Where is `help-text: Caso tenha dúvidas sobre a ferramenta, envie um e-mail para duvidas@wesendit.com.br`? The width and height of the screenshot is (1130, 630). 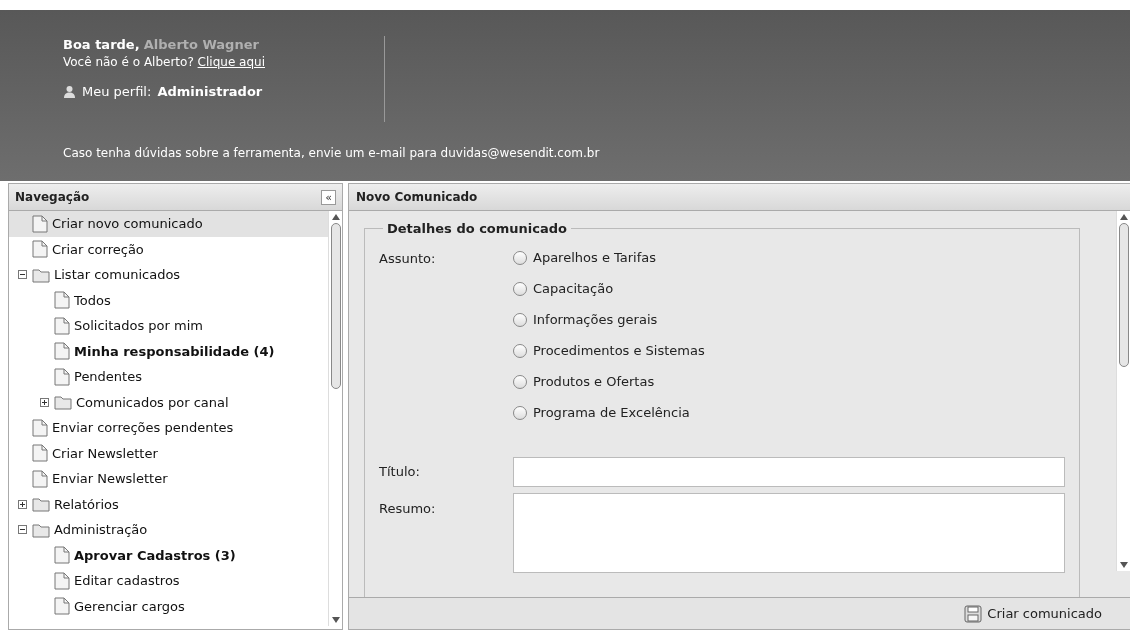
help-text: Caso tenha dúvidas sobre a ferramenta, envie um e-mail para duvidas@wesendit.com.br is located at coordinates (332, 153).